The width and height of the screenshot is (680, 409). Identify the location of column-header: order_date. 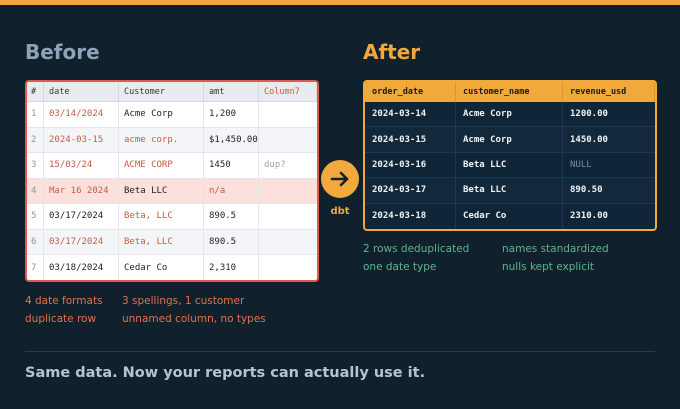
(410, 92).